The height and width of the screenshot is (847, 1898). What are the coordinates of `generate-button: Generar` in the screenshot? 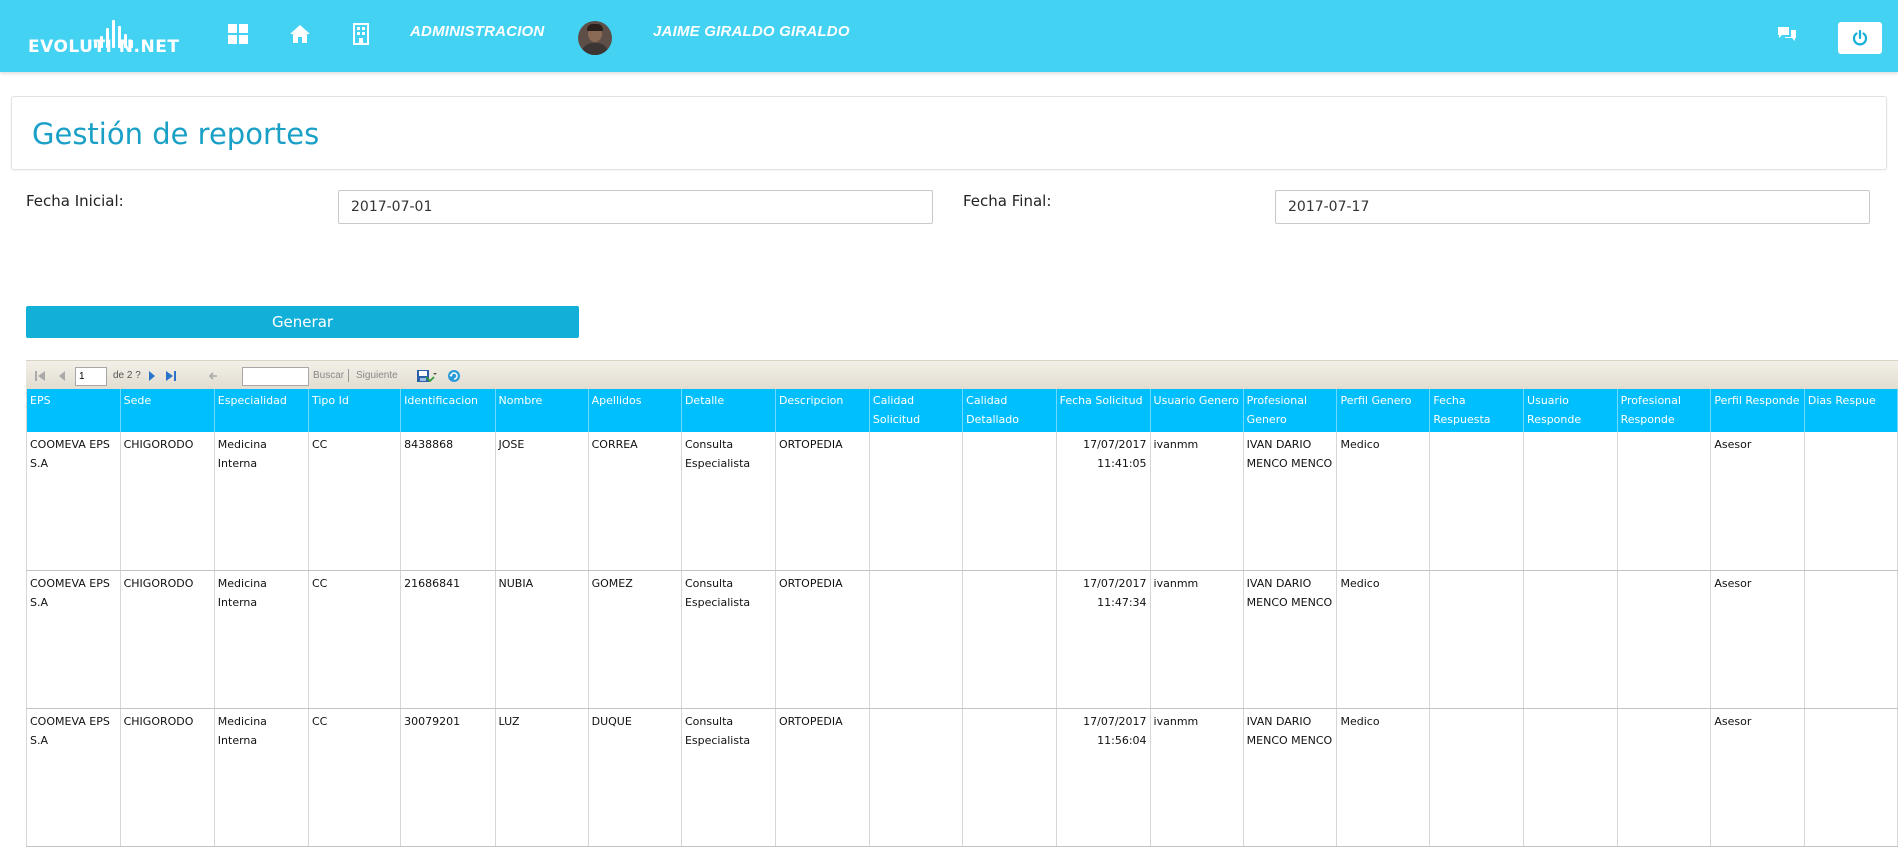 It's located at (302, 322).